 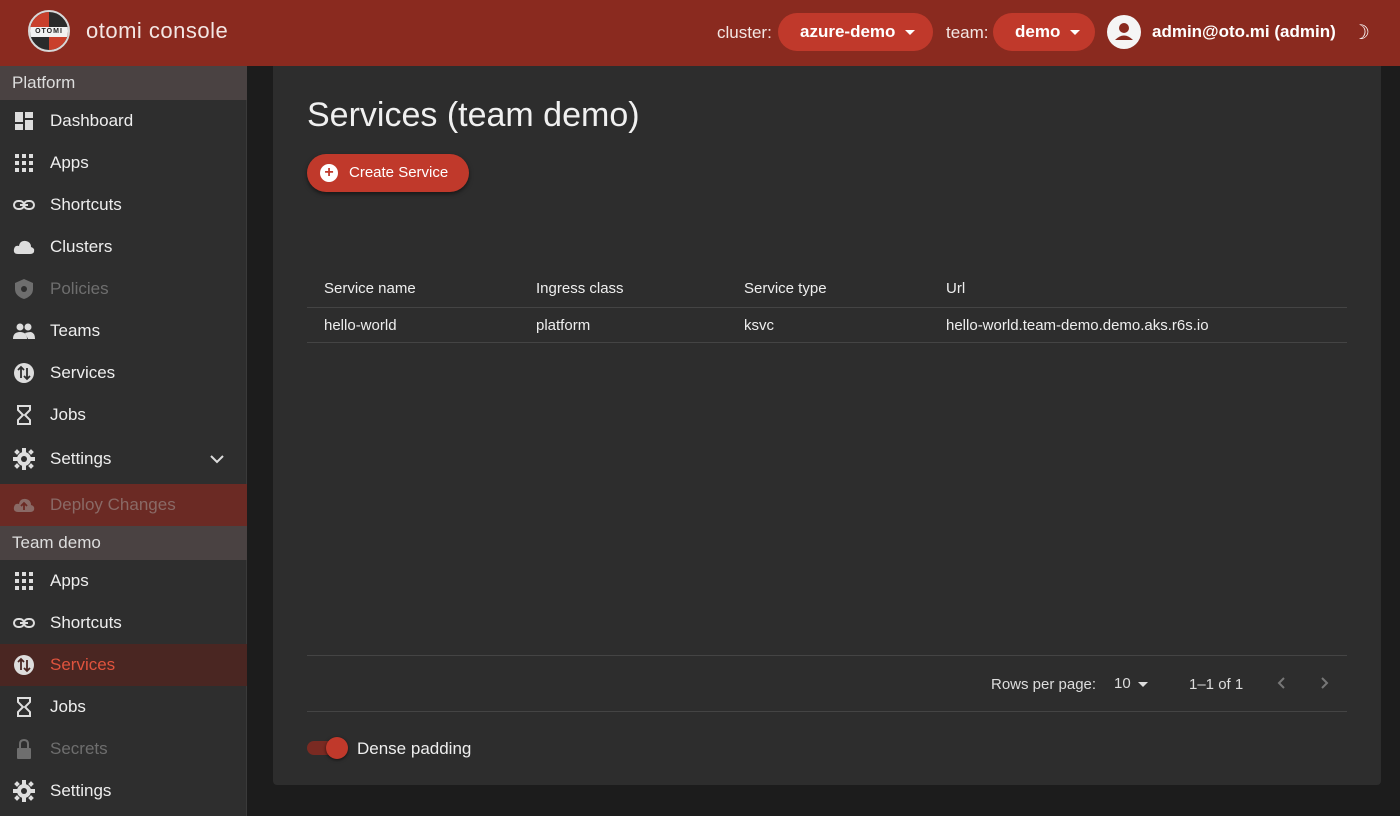 What do you see at coordinates (123, 543) in the screenshot?
I see `sidebar-section-team: Team demo` at bounding box center [123, 543].